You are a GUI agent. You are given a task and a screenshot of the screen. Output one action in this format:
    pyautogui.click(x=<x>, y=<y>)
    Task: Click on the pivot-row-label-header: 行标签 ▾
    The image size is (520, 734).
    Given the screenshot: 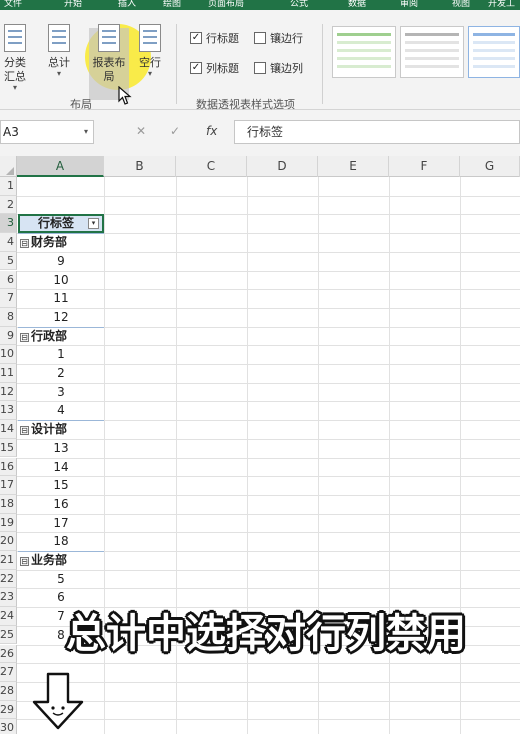 What is the action you would take?
    pyautogui.click(x=61, y=224)
    